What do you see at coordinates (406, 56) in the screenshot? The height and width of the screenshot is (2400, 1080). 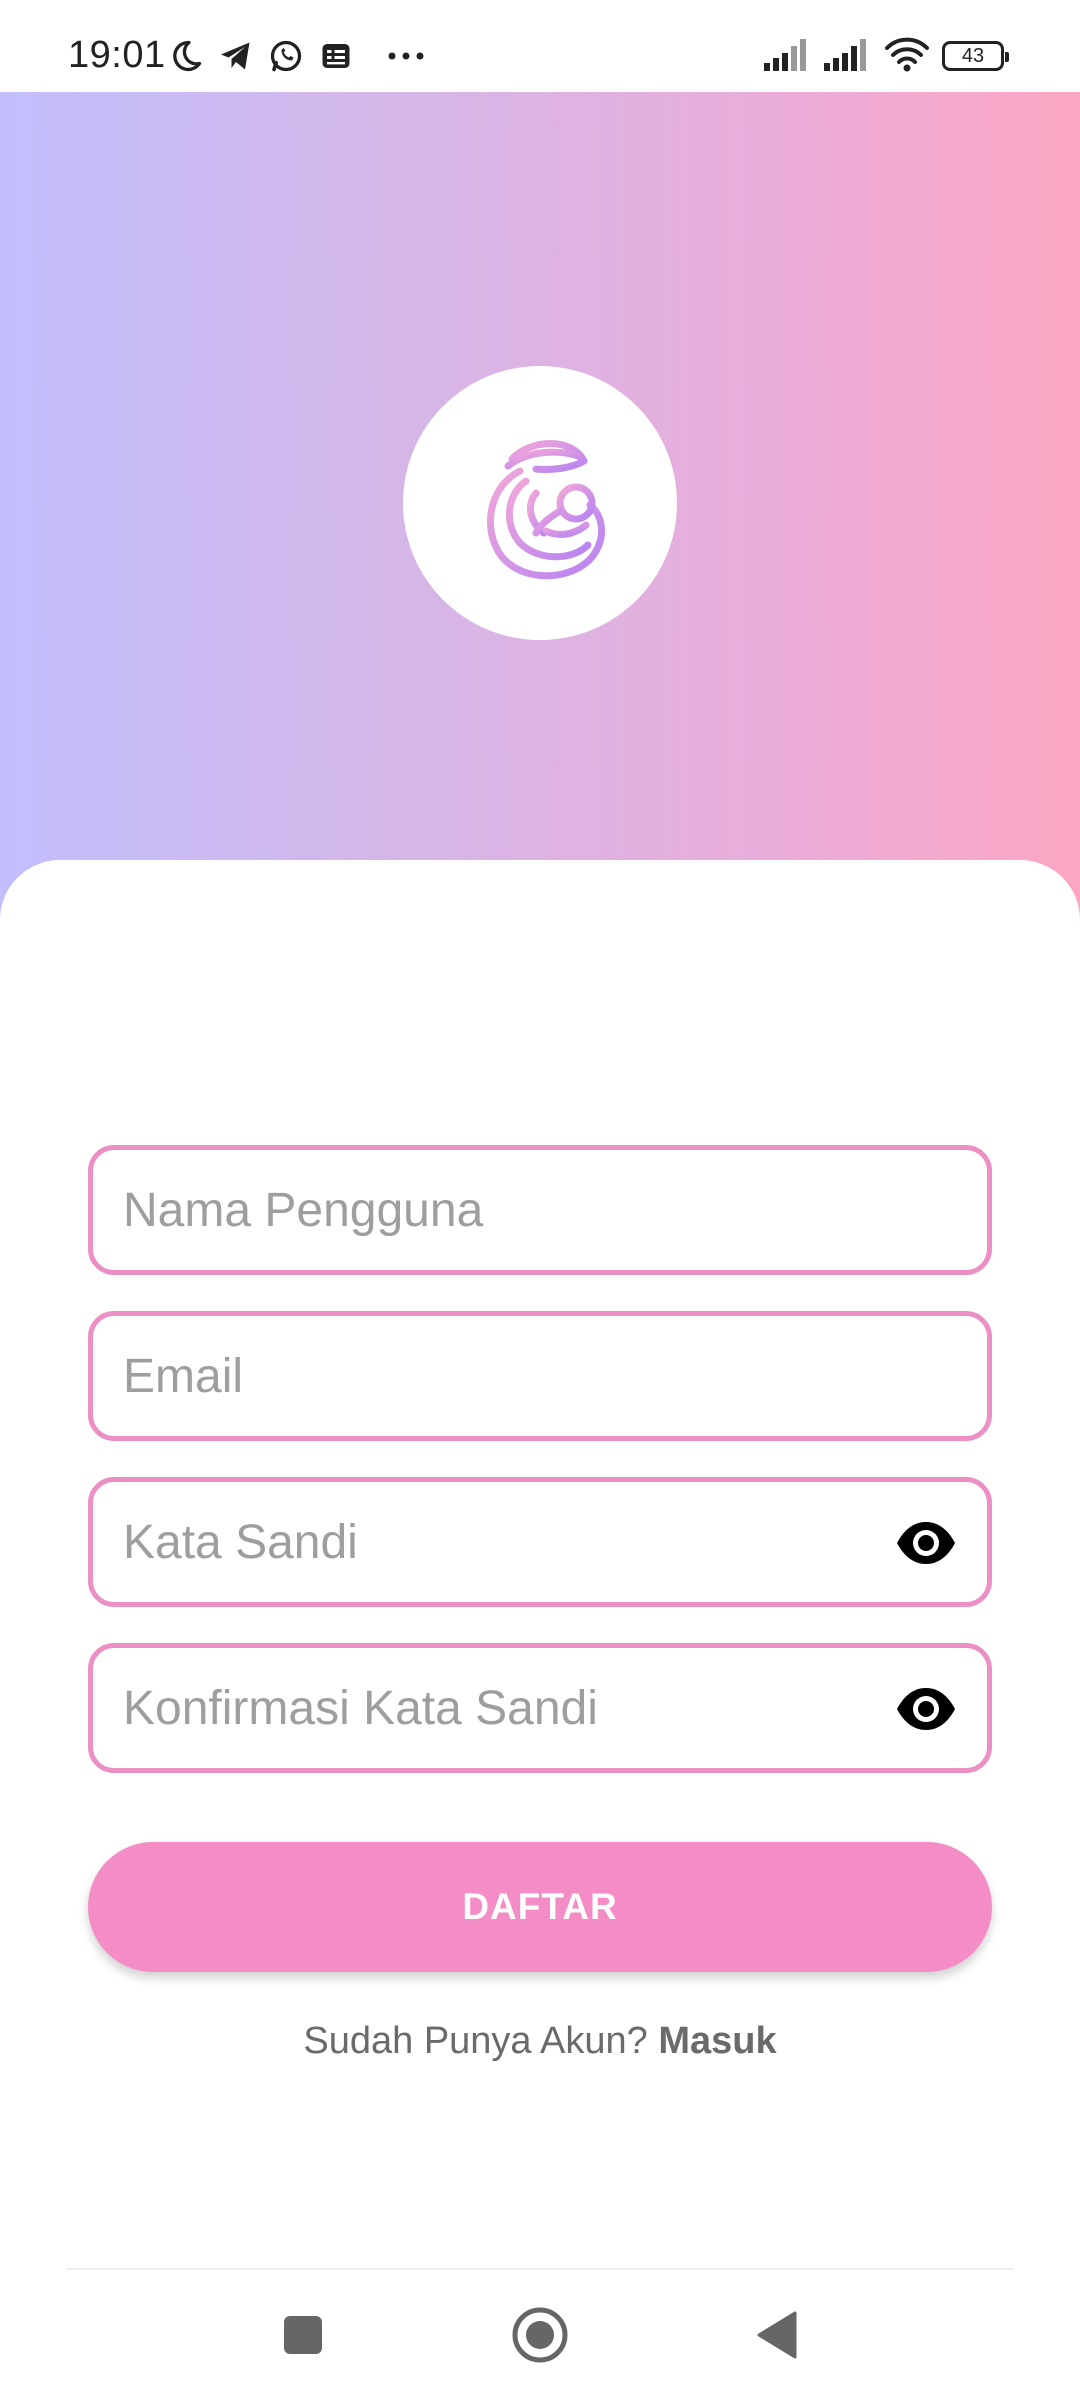 I see `more-dots-icon` at bounding box center [406, 56].